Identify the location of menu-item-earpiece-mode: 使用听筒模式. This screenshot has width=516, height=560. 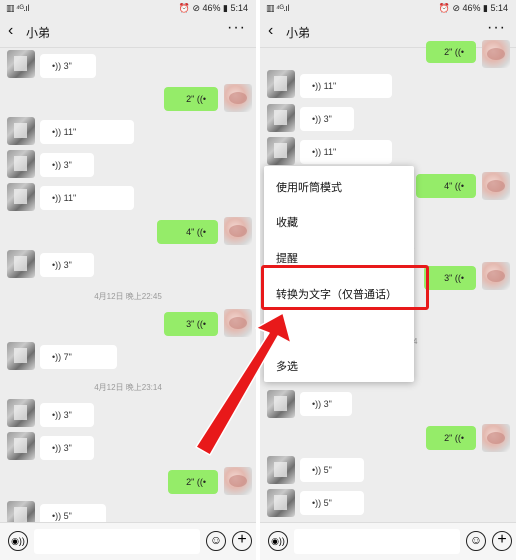
(309, 187).